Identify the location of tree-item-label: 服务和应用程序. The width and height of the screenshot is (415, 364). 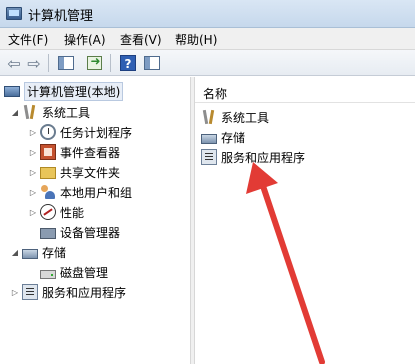
(84, 292).